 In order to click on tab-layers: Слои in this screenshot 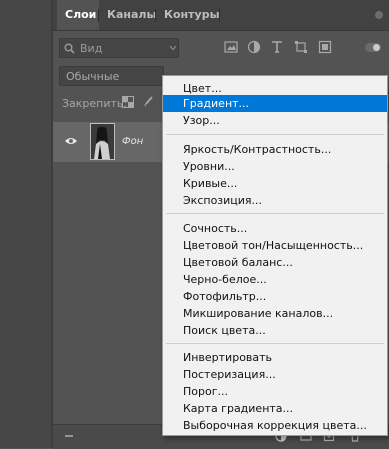, I will do `click(78, 15)`.